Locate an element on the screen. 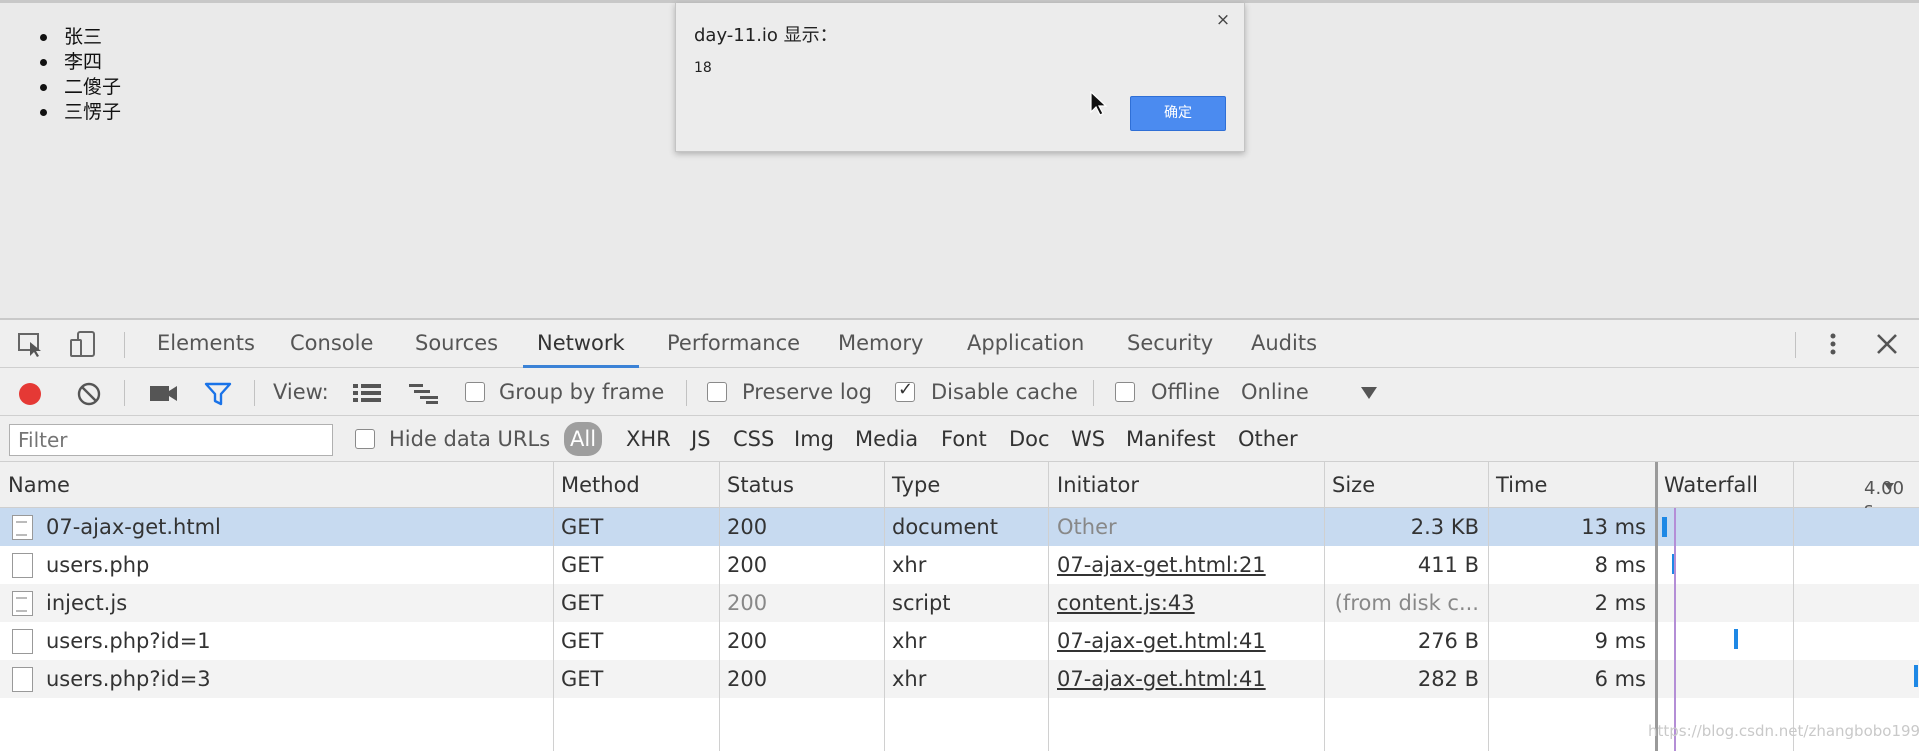 The height and width of the screenshot is (751, 1919). filter-icon is located at coordinates (218, 394).